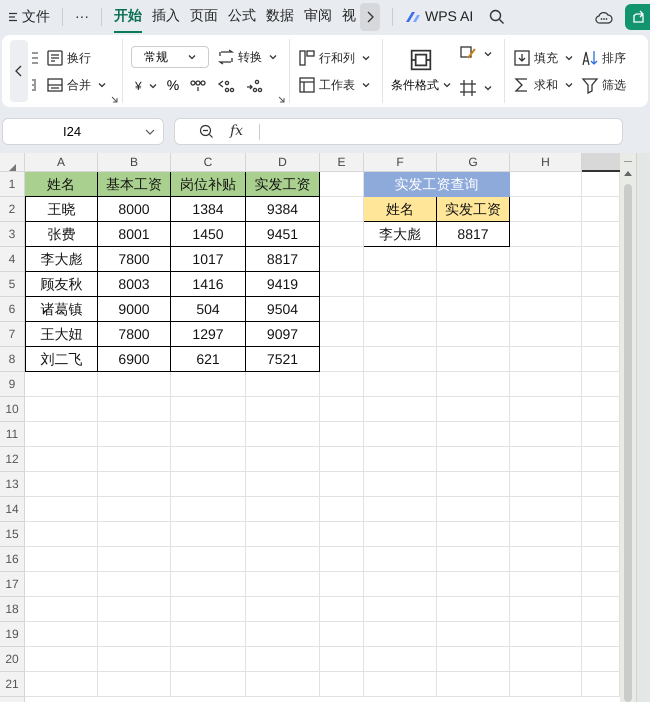 The image size is (650, 702). I want to click on ribbon-tab: 页面, so click(204, 16).